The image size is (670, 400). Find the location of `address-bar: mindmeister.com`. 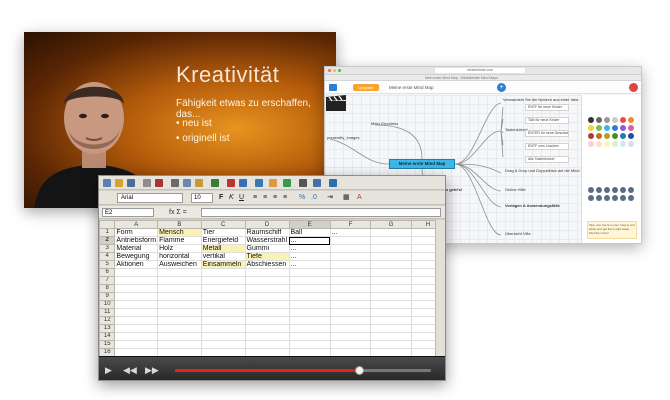

address-bar: mindmeister.com is located at coordinates (480, 70).